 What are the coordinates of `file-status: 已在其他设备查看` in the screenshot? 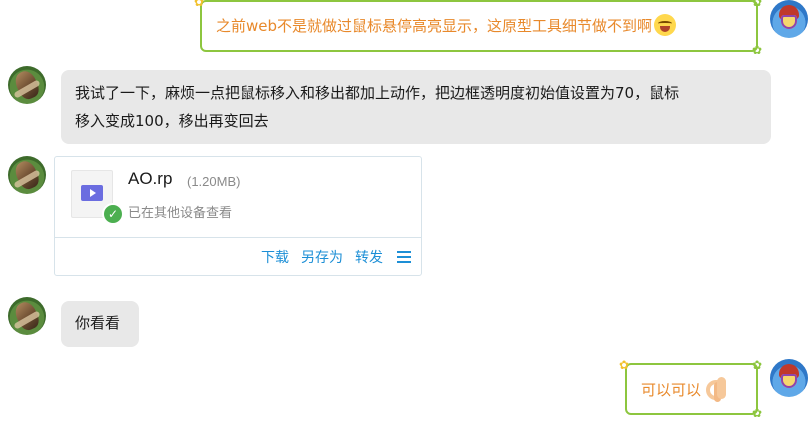 It's located at (180, 213).